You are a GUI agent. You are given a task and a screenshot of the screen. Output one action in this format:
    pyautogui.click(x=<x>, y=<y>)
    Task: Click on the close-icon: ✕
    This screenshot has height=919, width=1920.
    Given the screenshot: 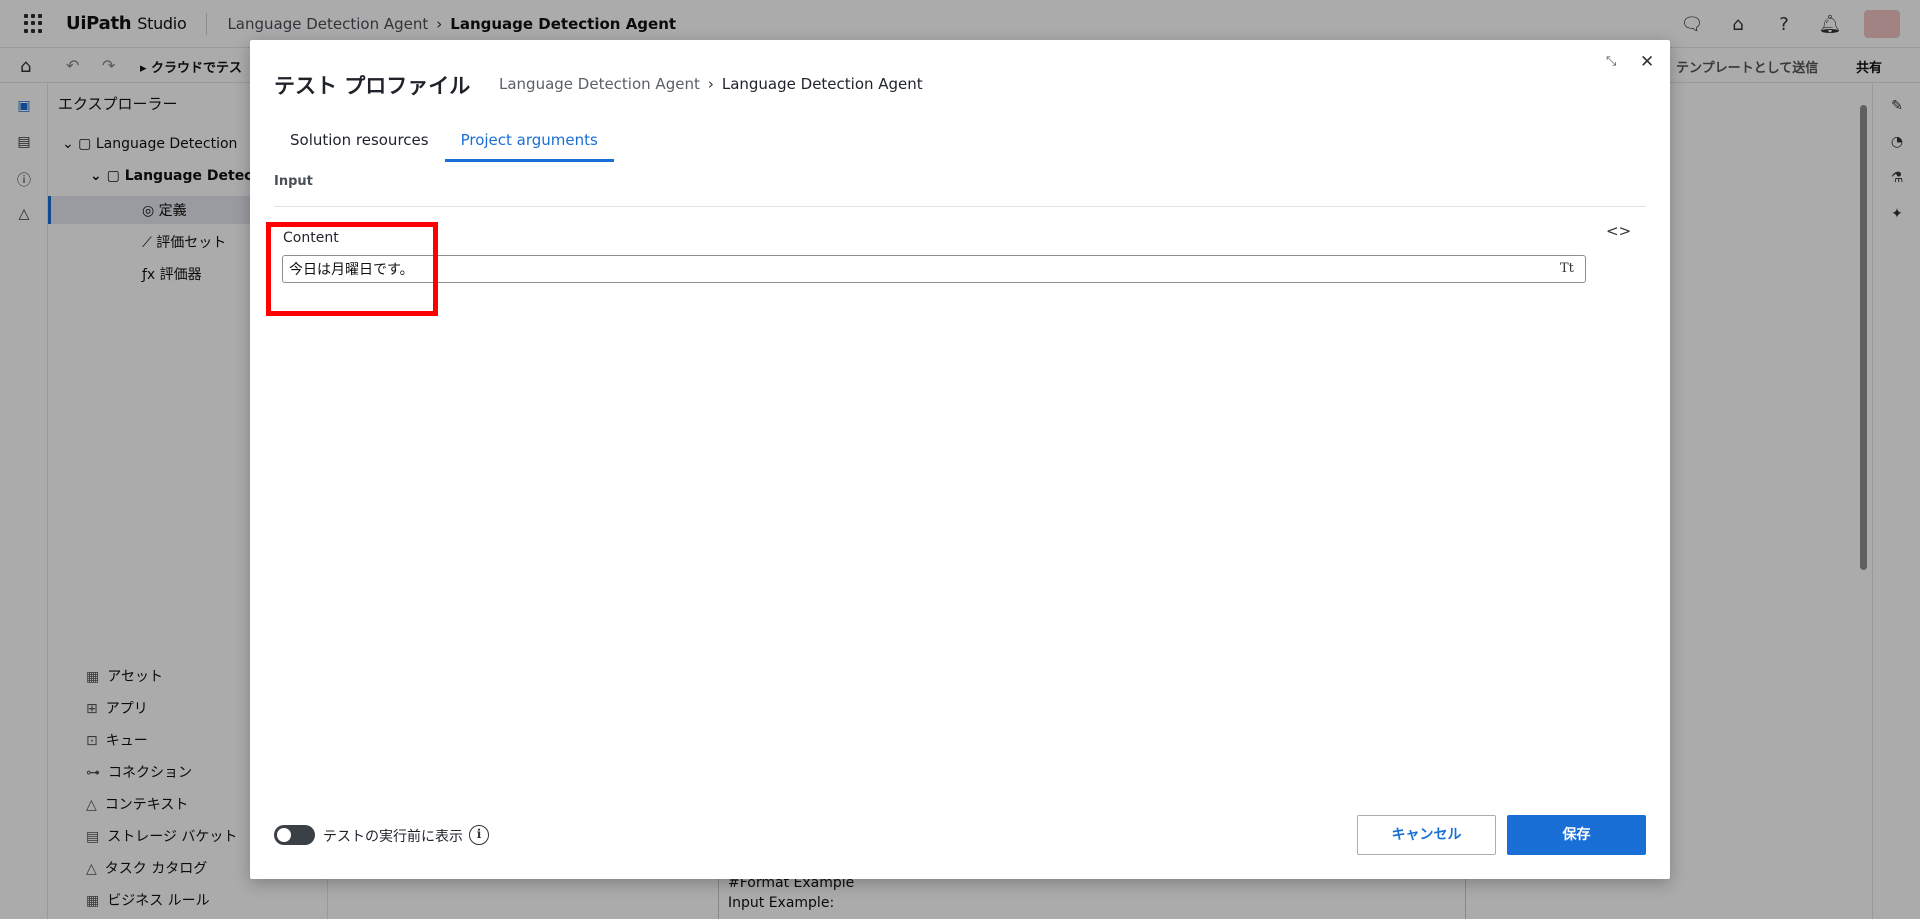 What is the action you would take?
    pyautogui.click(x=1647, y=62)
    